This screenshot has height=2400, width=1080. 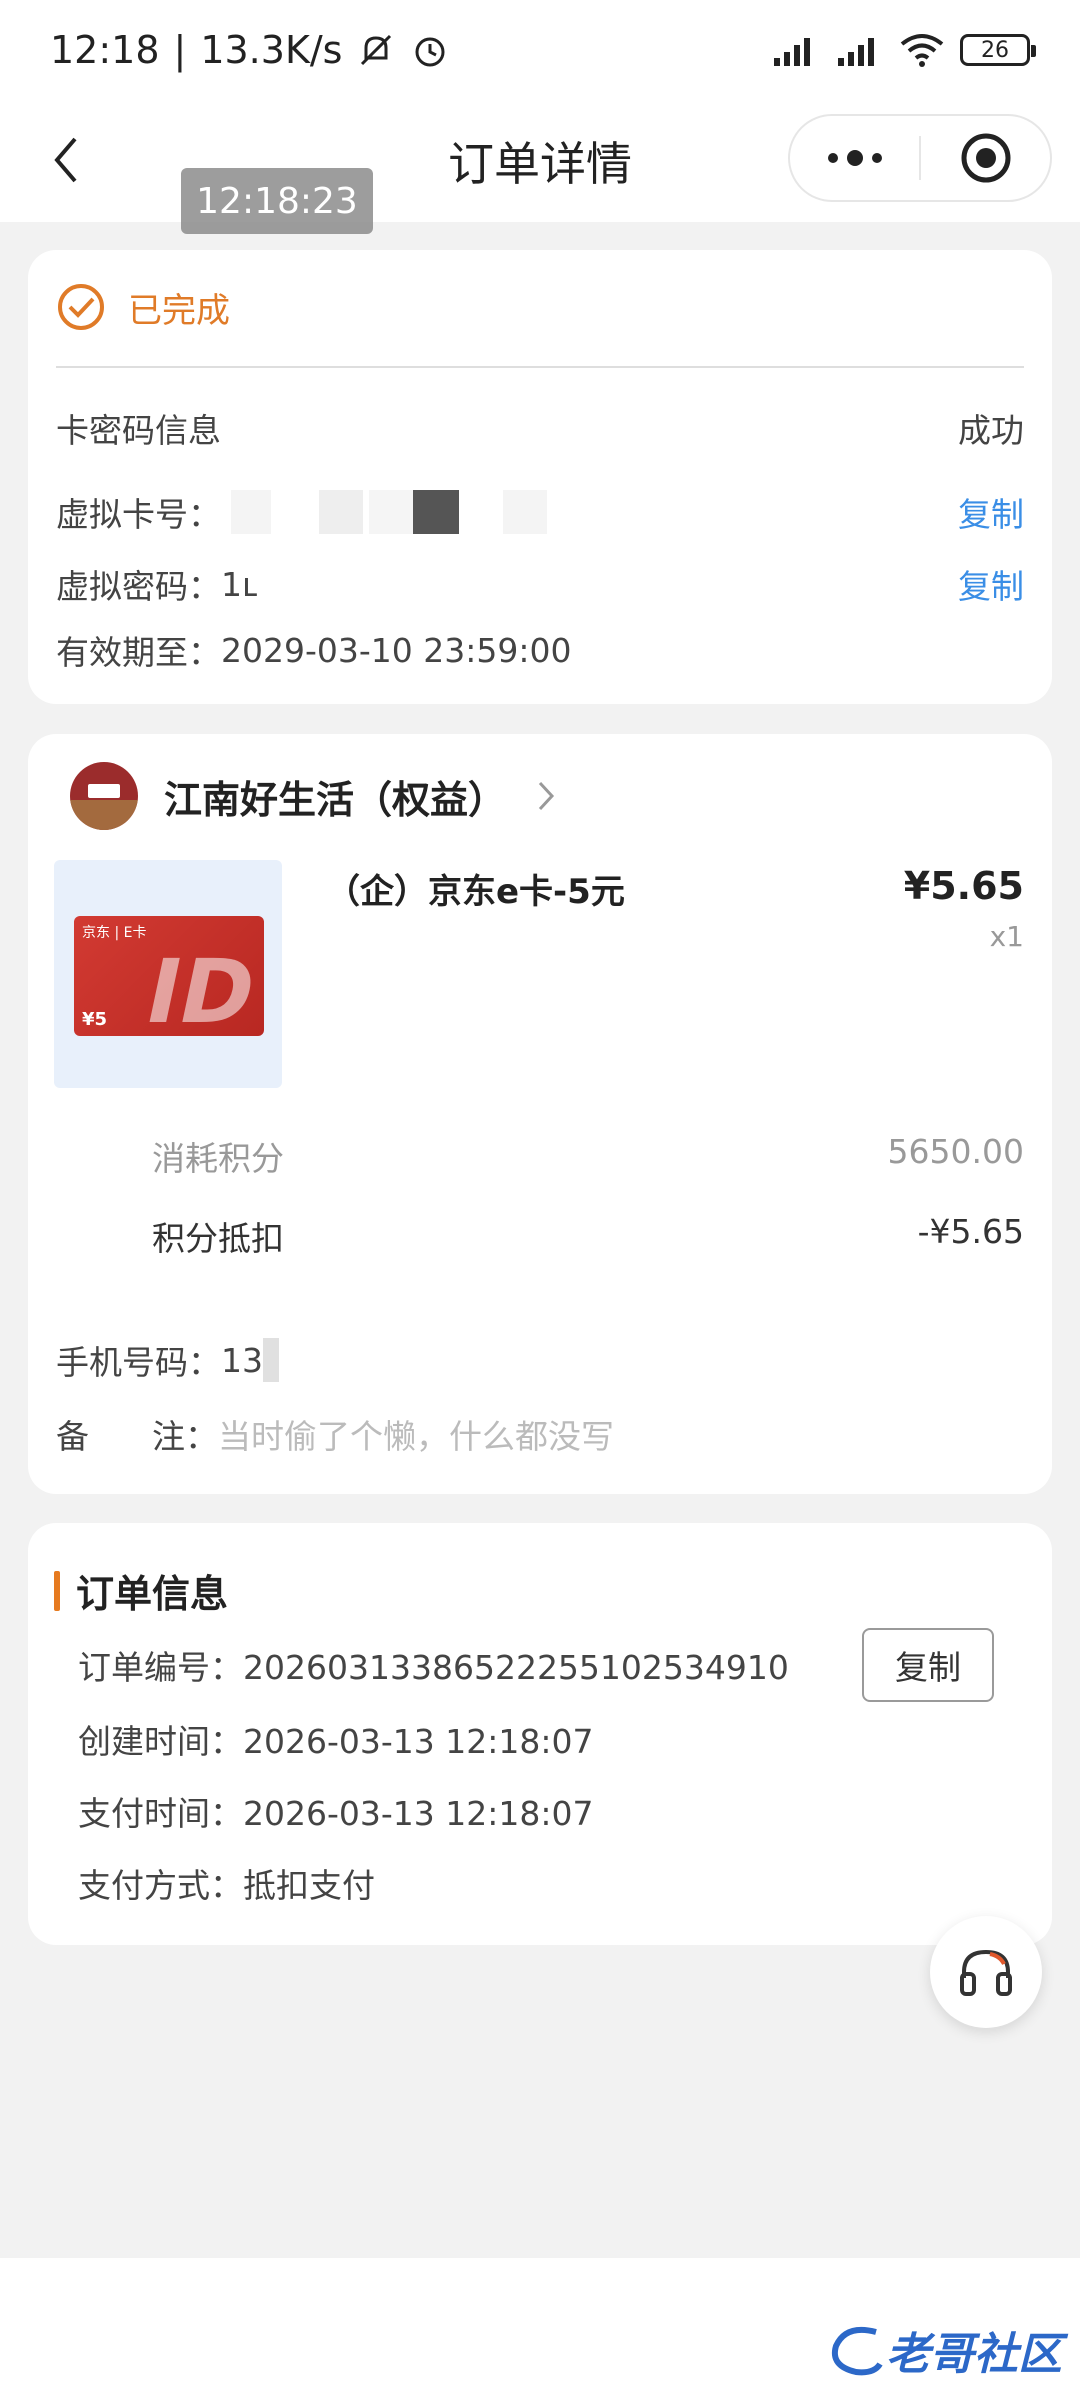 What do you see at coordinates (540, 1360) in the screenshot?
I see `phone-row: 手机号码： 13` at bounding box center [540, 1360].